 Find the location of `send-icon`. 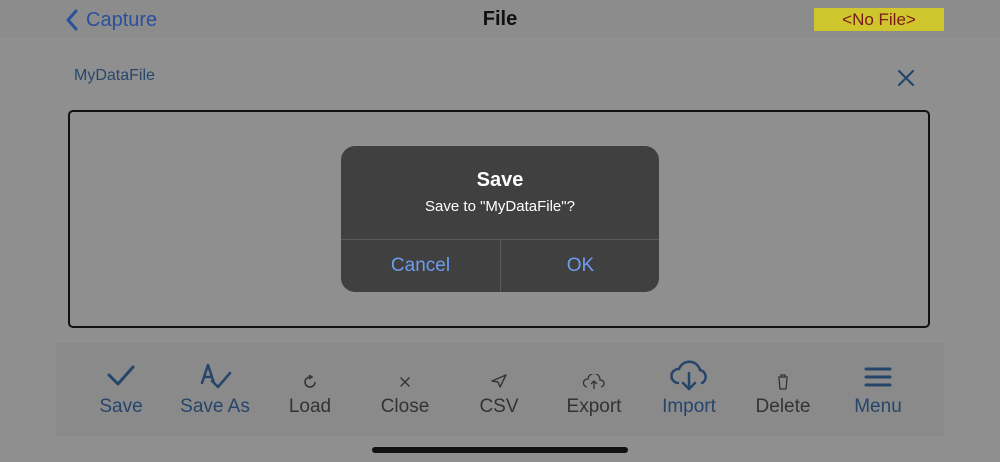

send-icon is located at coordinates (499, 381).